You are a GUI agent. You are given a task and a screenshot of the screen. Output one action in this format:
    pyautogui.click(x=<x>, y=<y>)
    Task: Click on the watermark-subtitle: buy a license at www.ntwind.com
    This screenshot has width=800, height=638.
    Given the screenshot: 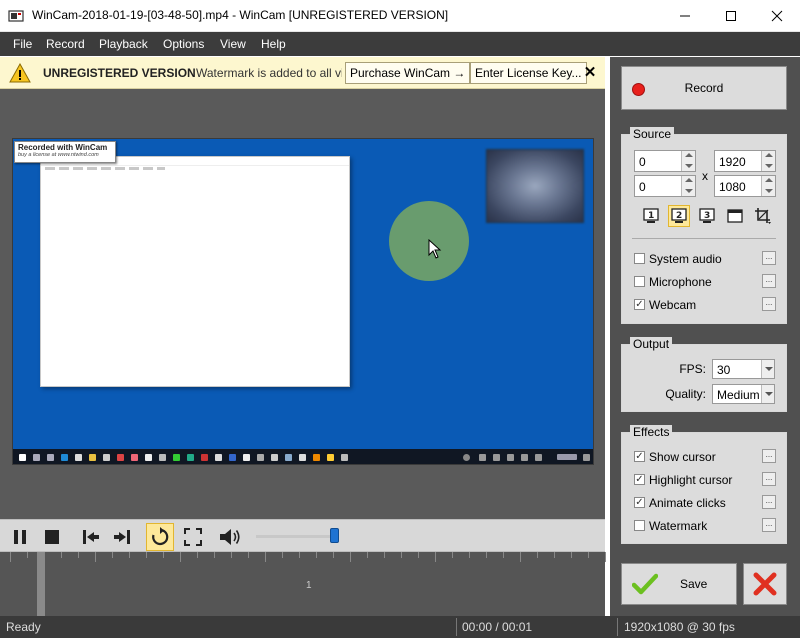 What is the action you would take?
    pyautogui.click(x=58, y=155)
    